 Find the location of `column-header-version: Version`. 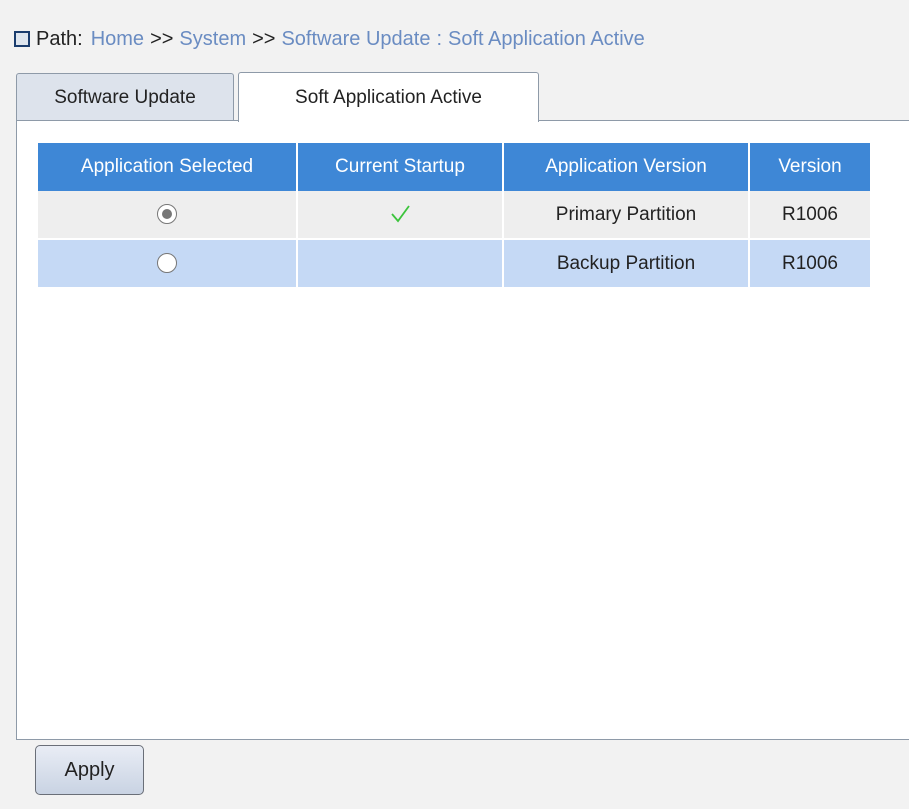

column-header-version: Version is located at coordinates (809, 167).